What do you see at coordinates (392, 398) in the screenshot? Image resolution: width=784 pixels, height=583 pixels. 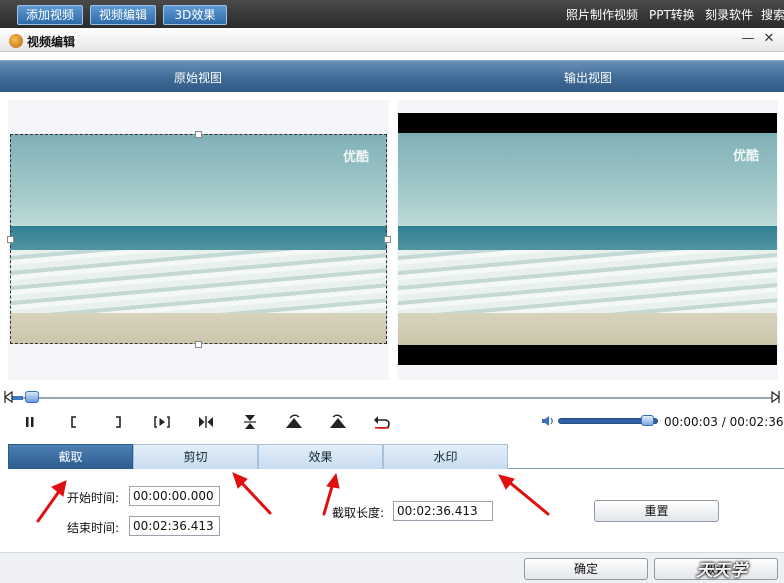 I see `timeline-track` at bounding box center [392, 398].